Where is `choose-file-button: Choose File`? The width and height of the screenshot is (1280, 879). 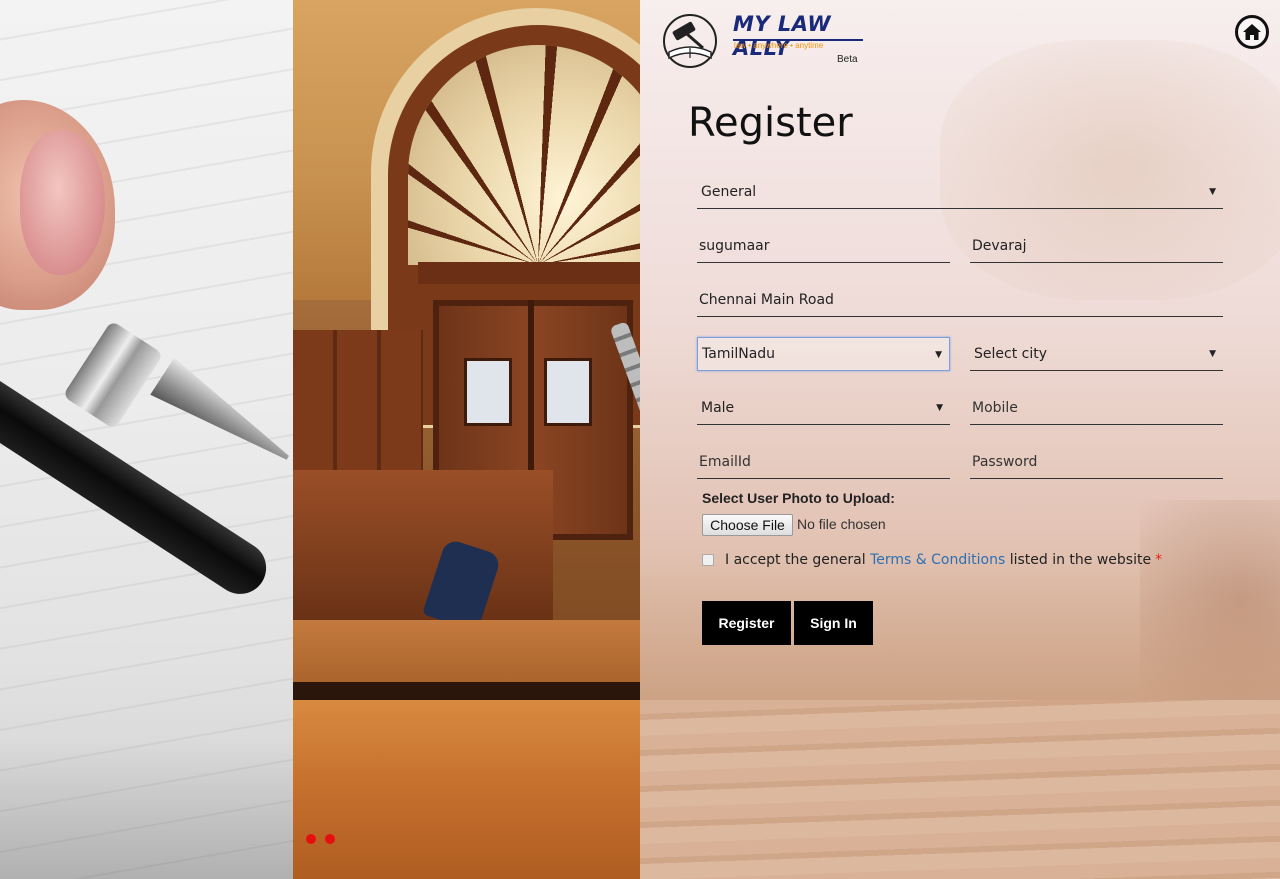
choose-file-button: Choose File is located at coordinates (747, 525).